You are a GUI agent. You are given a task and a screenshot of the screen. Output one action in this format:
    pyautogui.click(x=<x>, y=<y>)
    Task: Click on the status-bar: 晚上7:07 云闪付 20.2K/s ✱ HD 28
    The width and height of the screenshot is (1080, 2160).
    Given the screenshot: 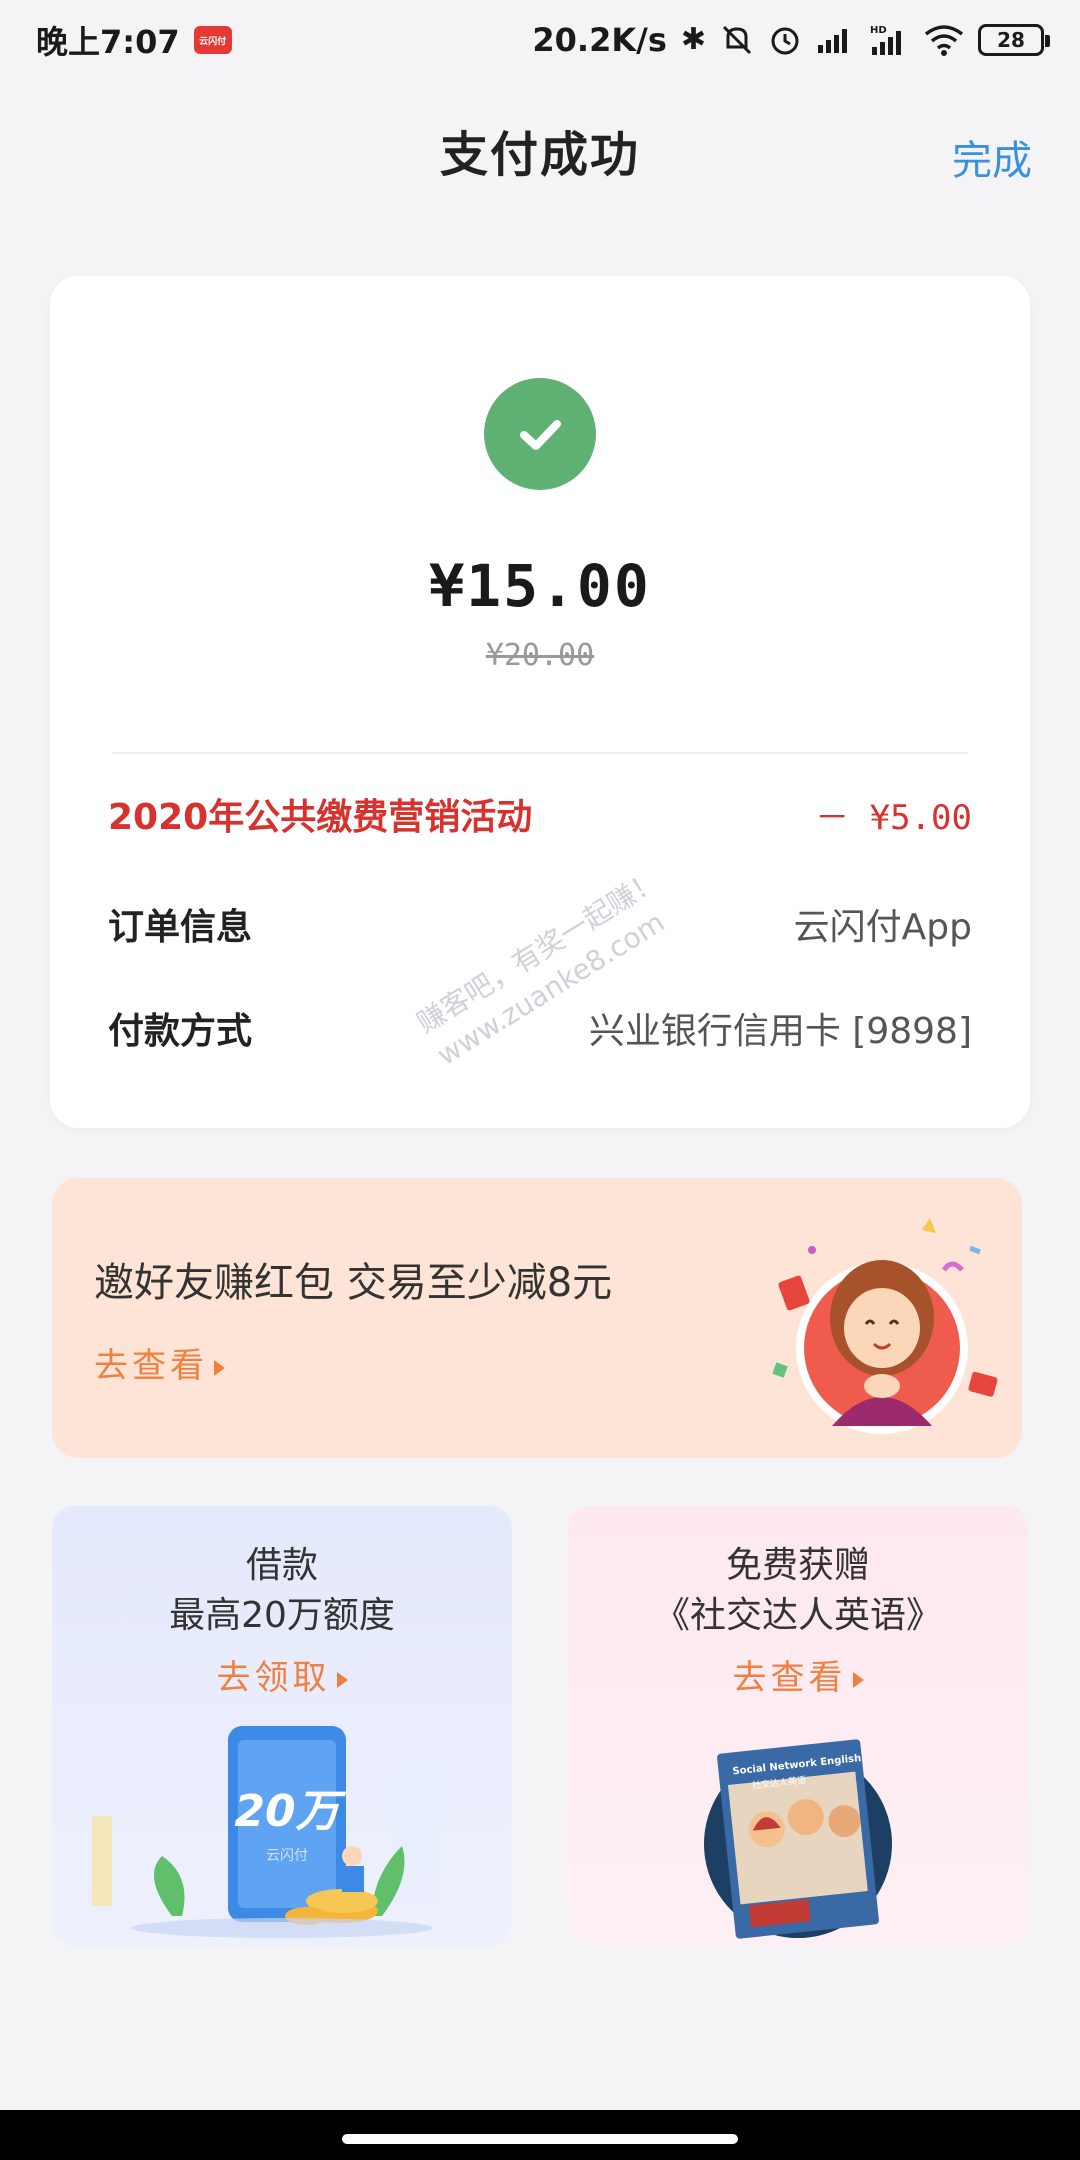 What is the action you would take?
    pyautogui.click(x=540, y=40)
    